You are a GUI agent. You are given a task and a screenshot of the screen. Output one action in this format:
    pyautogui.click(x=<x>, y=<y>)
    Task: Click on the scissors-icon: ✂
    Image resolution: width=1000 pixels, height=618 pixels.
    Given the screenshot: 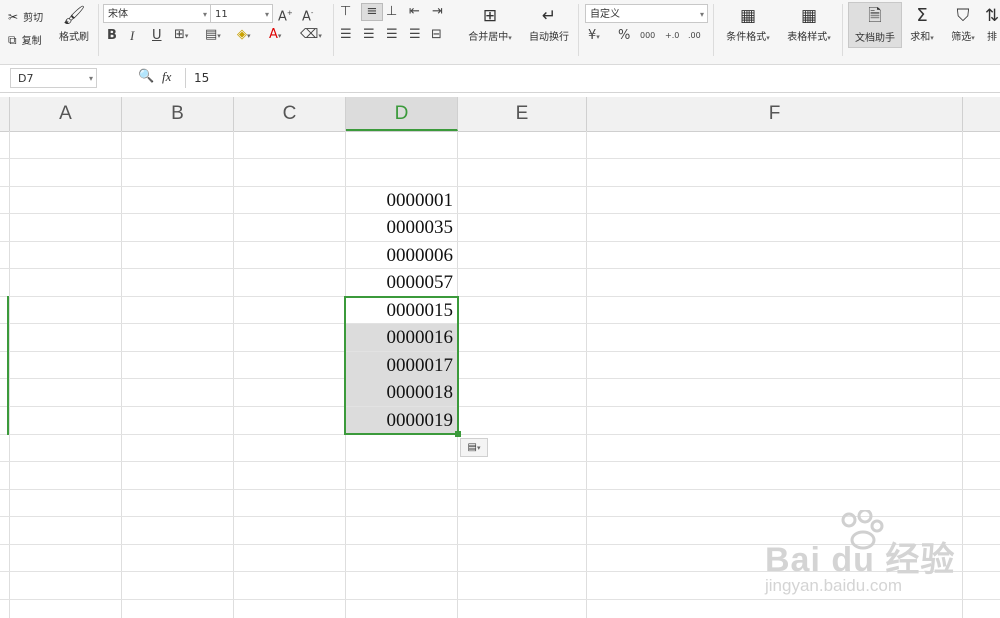 What is the action you would take?
    pyautogui.click(x=13, y=17)
    